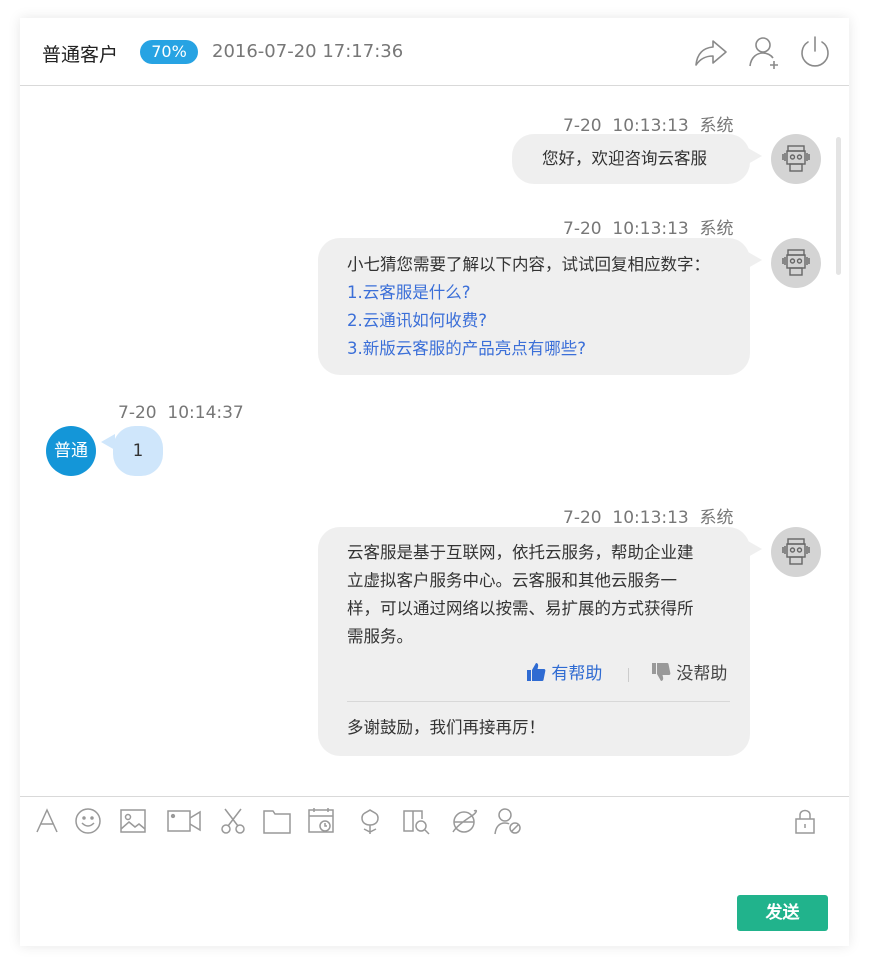  Describe the element at coordinates (520, 608) in the screenshot. I see `message-text: 样，可以通过网络以按需、易扩展的方式获得所` at that location.